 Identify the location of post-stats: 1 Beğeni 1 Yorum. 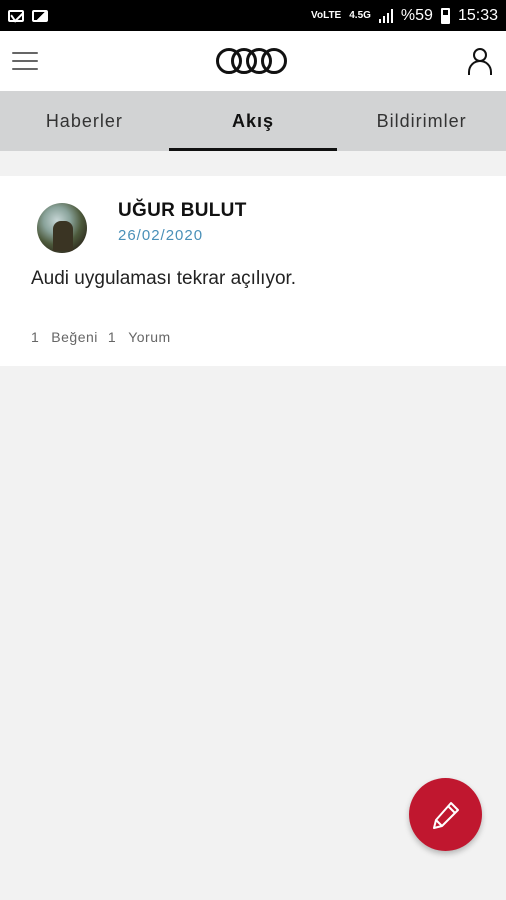
(101, 337).